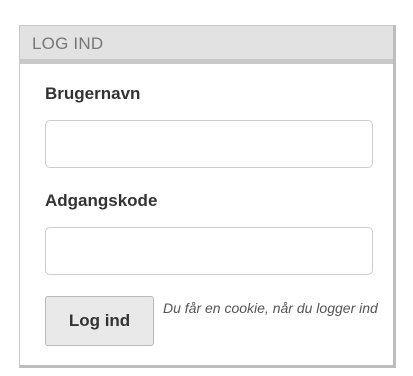  I want to click on username-label: Brugernavn, so click(93, 93).